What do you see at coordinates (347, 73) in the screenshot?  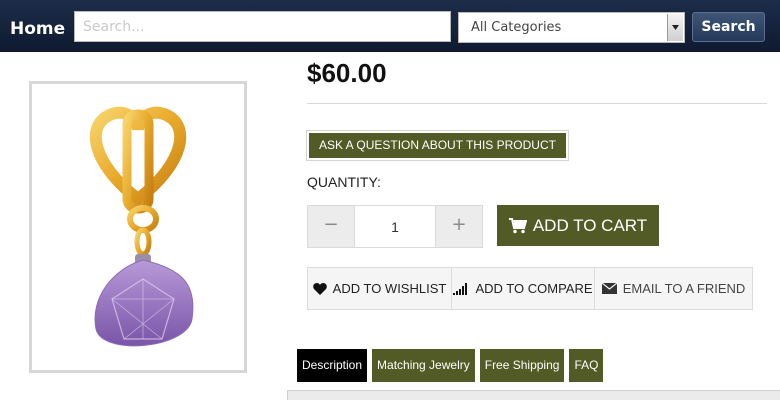 I see `product-price: $60.00` at bounding box center [347, 73].